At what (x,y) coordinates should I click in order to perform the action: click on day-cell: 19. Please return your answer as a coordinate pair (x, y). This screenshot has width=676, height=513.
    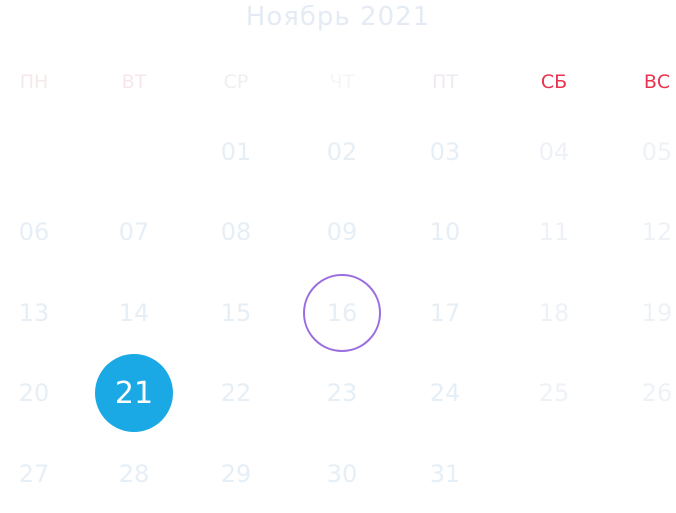
    Looking at the image, I should click on (647, 313).